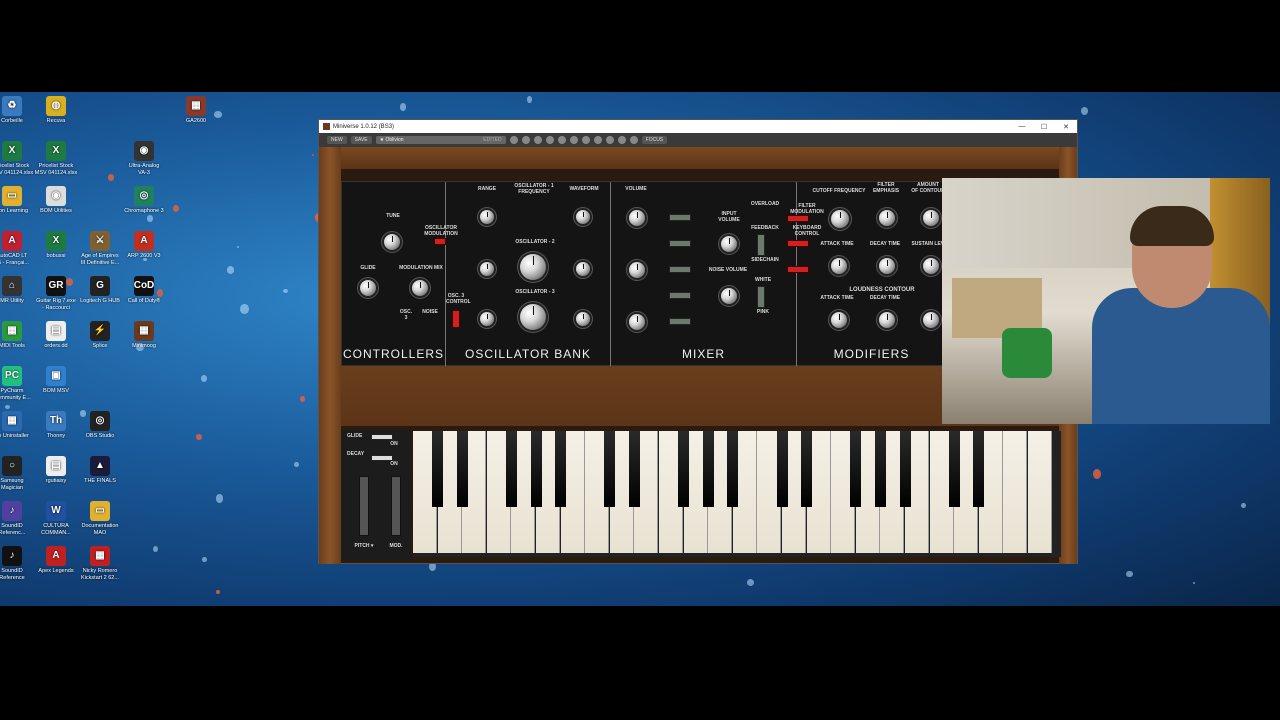 The height and width of the screenshot is (720, 1280). I want to click on desktop-icon: ▦ MIDI Tools, so click(17, 335).